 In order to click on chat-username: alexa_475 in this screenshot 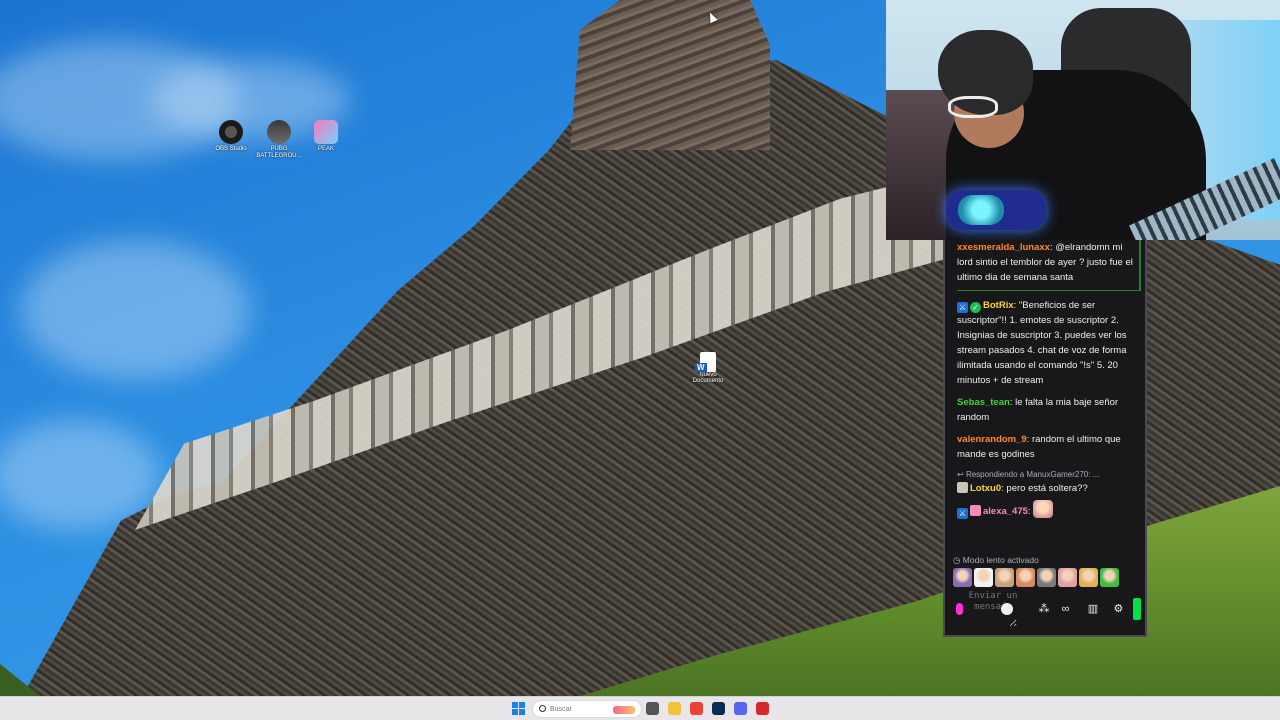, I will do `click(1005, 511)`.